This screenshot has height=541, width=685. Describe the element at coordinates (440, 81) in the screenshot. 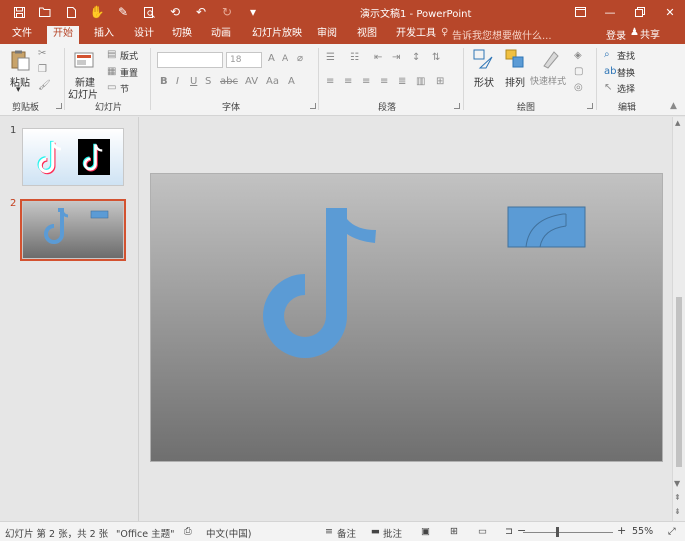

I see `smartart-icon: ⊞` at that location.